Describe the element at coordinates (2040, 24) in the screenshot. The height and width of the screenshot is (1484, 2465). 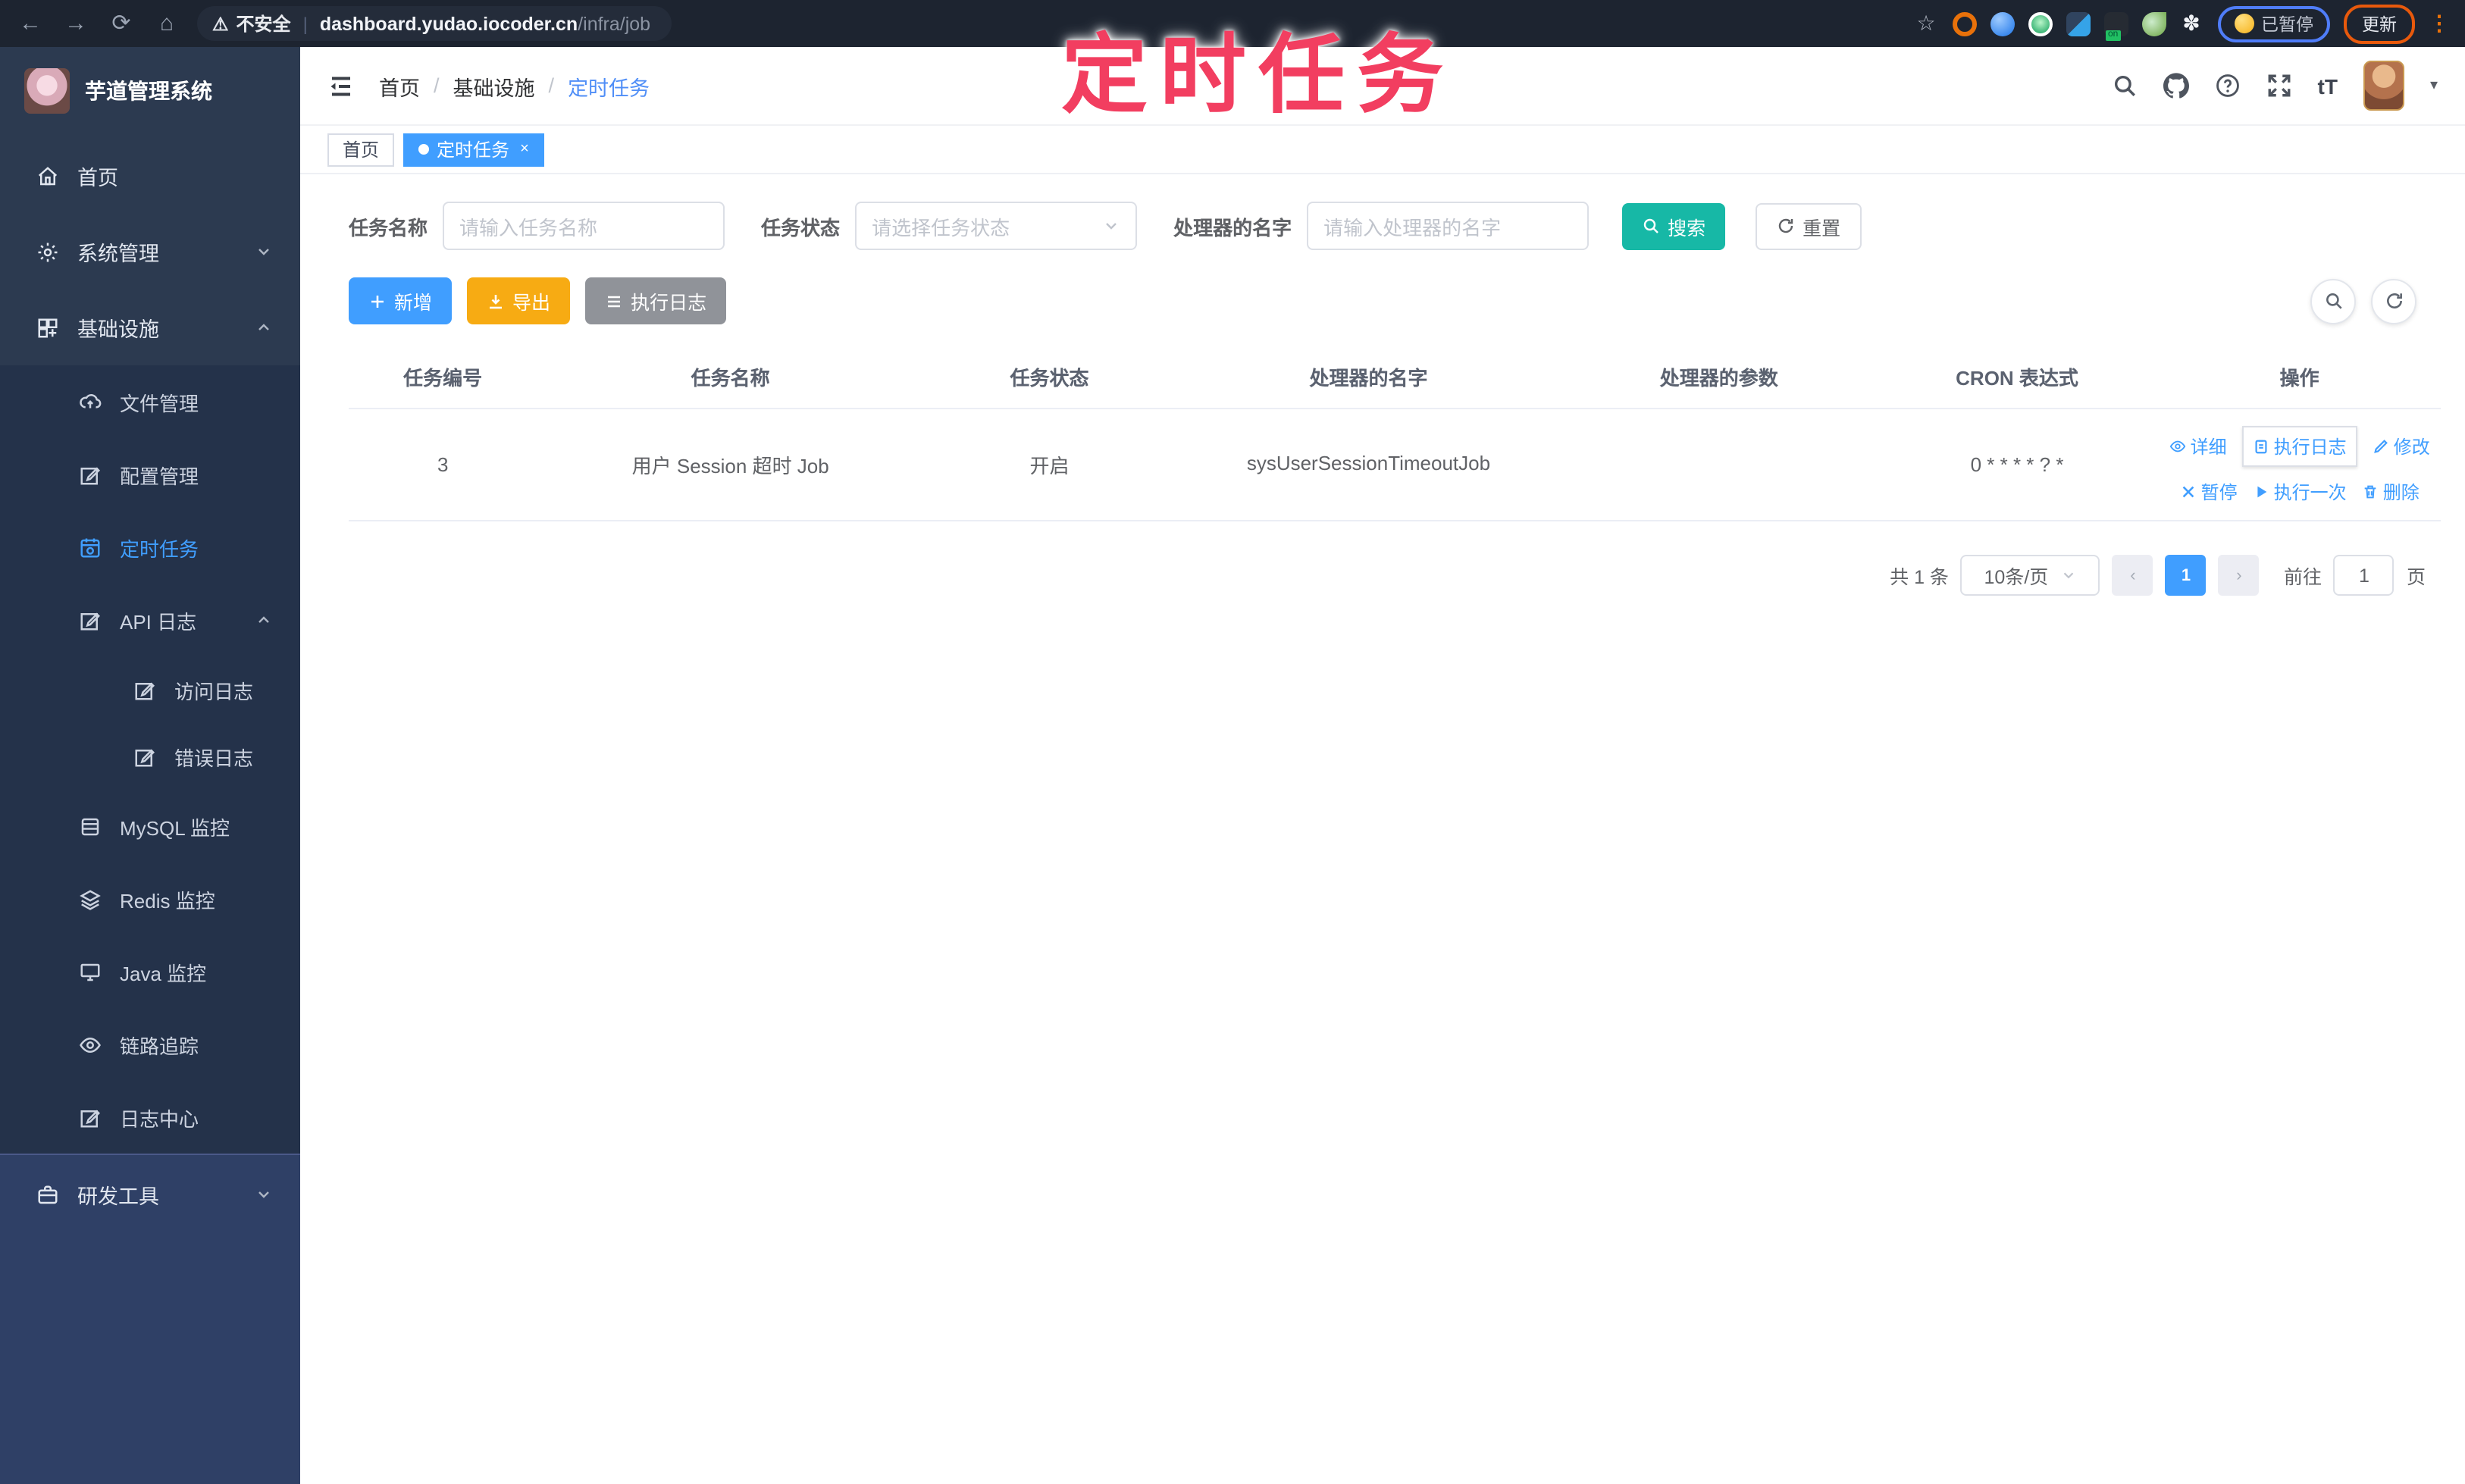
I see `extension-green-icon` at that location.